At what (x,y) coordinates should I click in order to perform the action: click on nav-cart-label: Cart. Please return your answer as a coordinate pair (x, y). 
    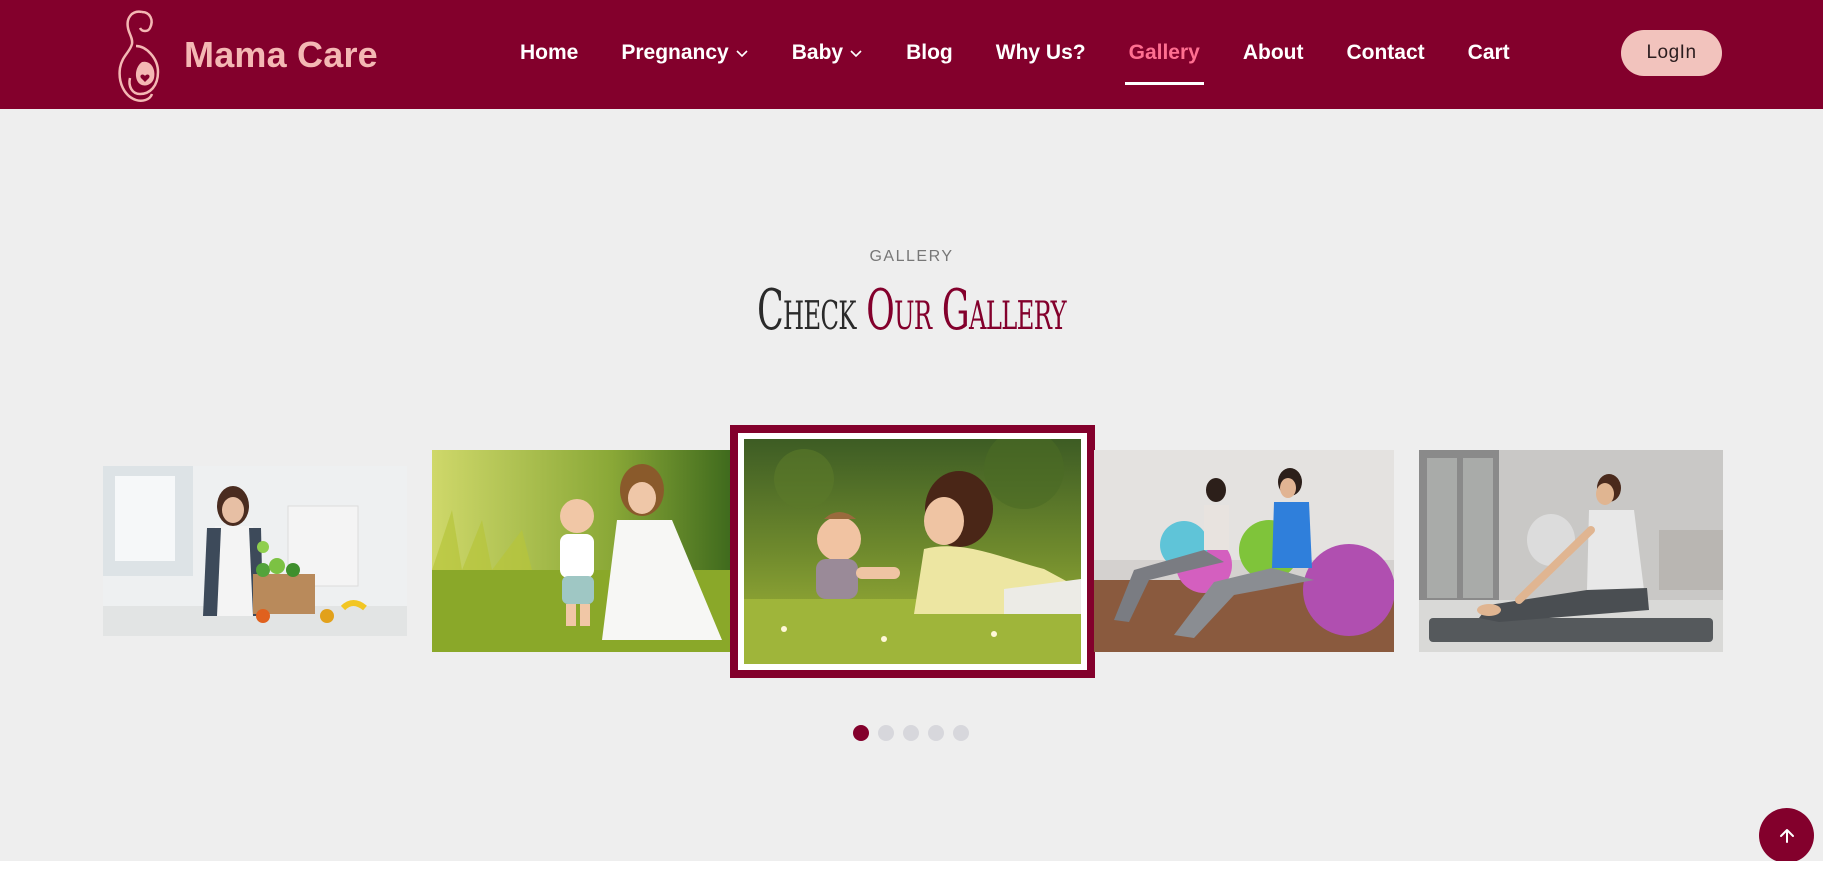
    Looking at the image, I should click on (1488, 52).